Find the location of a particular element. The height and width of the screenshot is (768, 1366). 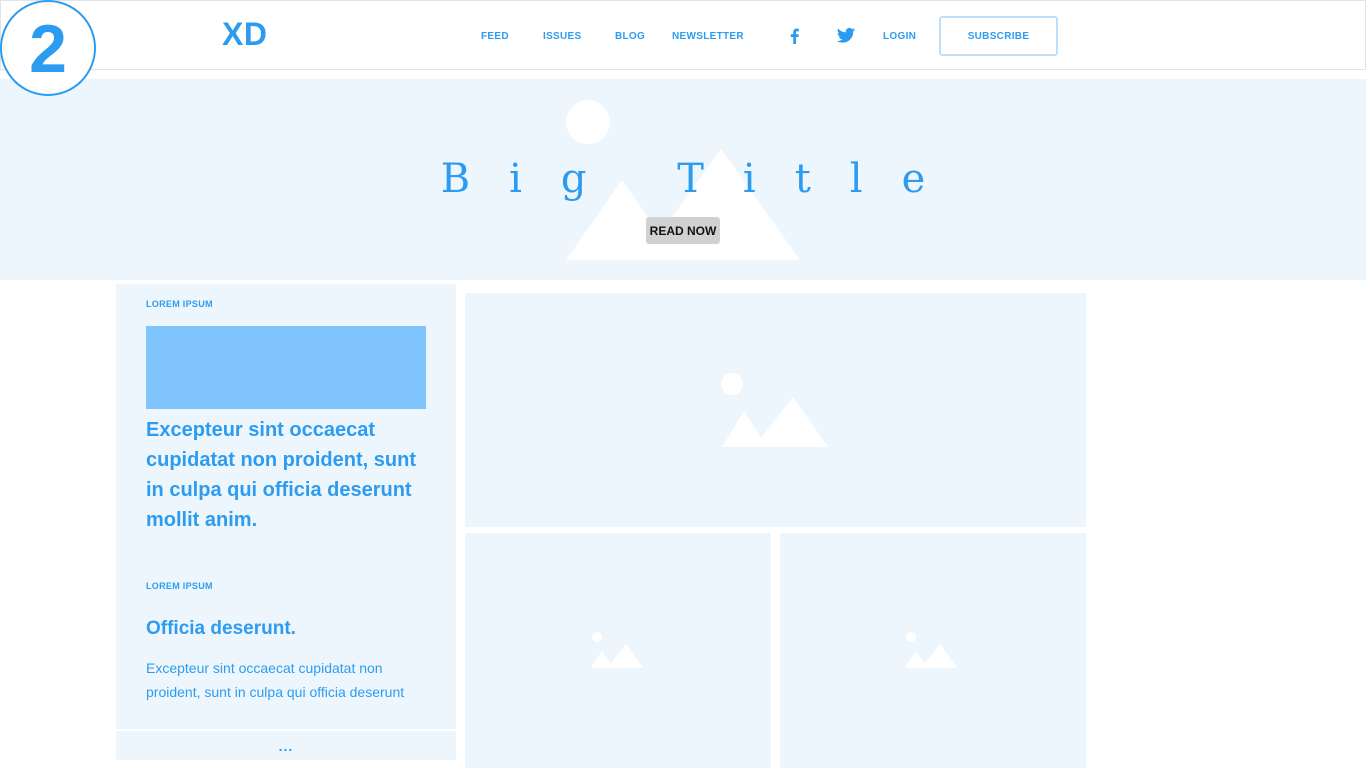

subscribe-button: SUBSCRIBE is located at coordinates (998, 36).